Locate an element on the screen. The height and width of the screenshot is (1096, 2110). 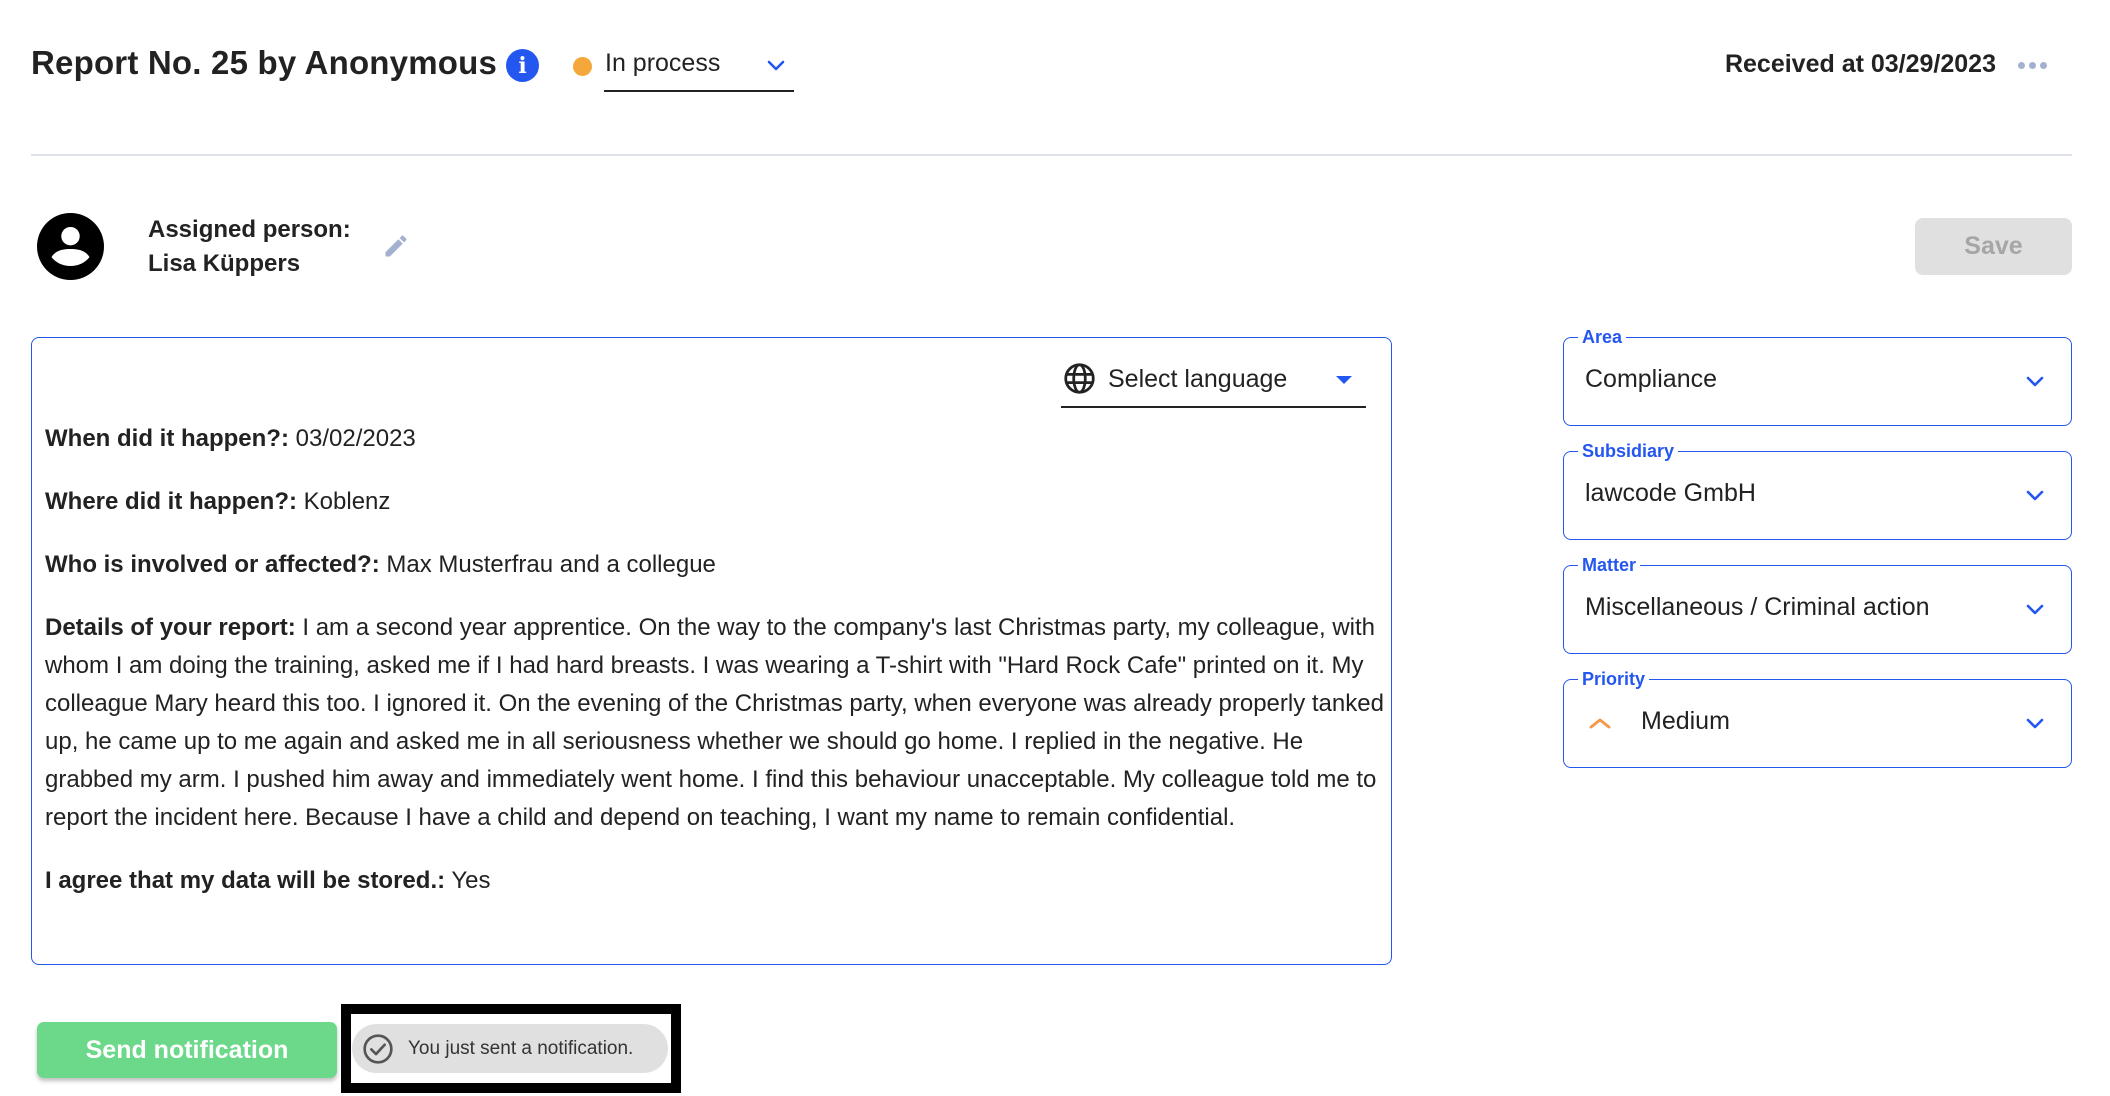
check-circle-icon is located at coordinates (378, 1048).